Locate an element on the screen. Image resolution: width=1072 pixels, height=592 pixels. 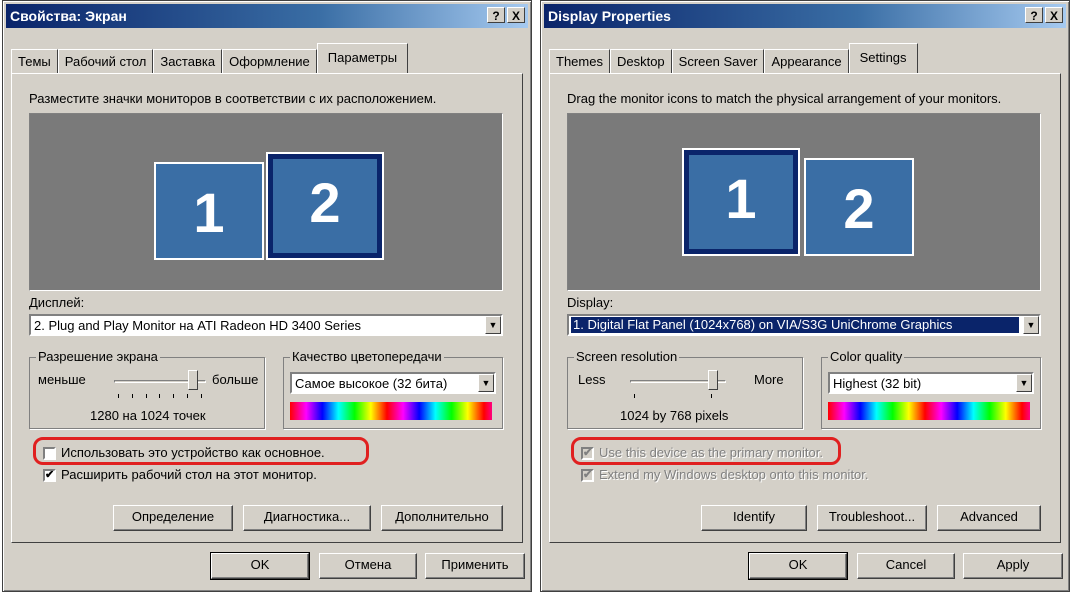
extend-desktop-label: Расширить рабочий стол на этот монитор. is located at coordinates (189, 474).